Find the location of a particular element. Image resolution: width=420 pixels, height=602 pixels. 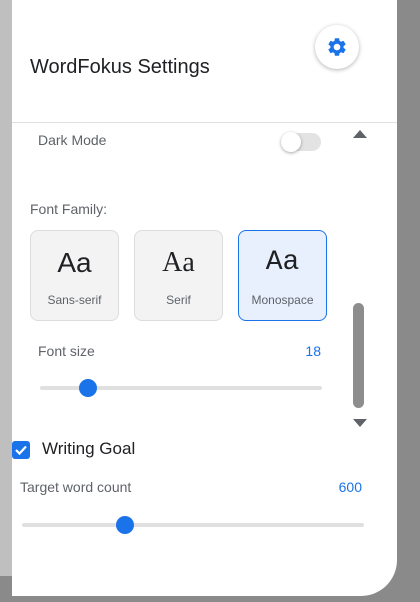

font-option-label: Sans-serif is located at coordinates (74, 300).